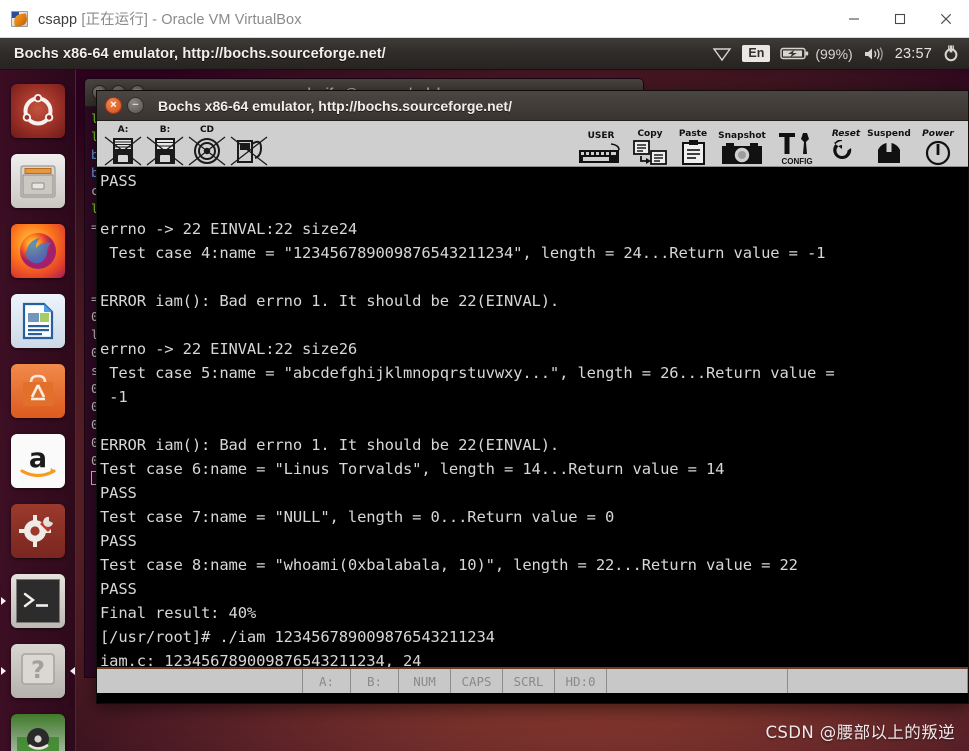  Describe the element at coordinates (742, 136) in the screenshot. I see `snapshot-label: Snapshot` at that location.